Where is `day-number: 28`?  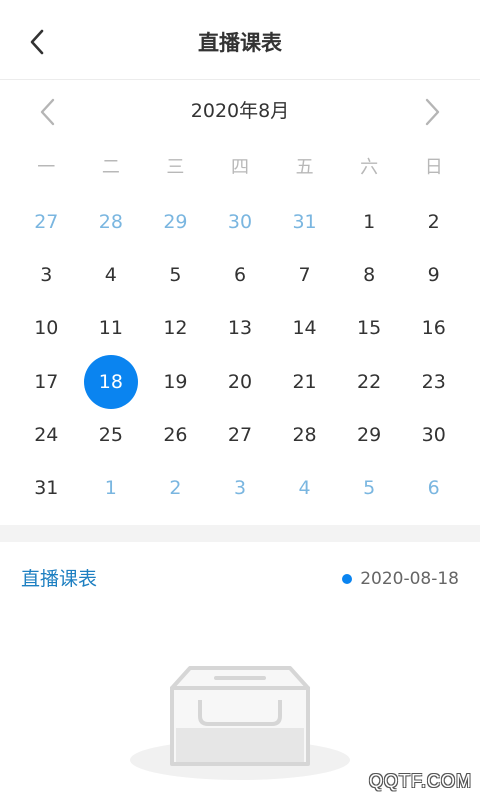 day-number: 28 is located at coordinates (304, 434).